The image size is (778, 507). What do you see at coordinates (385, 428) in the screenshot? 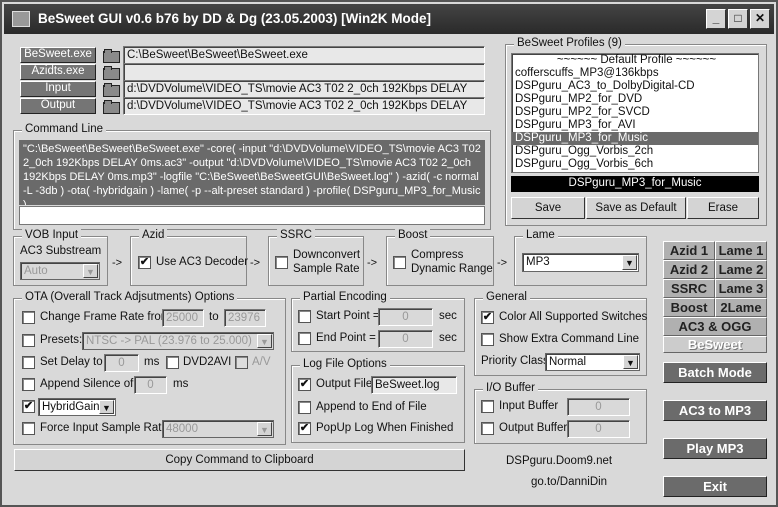
I see `popup-log-label: PopUp Log When Finished` at bounding box center [385, 428].